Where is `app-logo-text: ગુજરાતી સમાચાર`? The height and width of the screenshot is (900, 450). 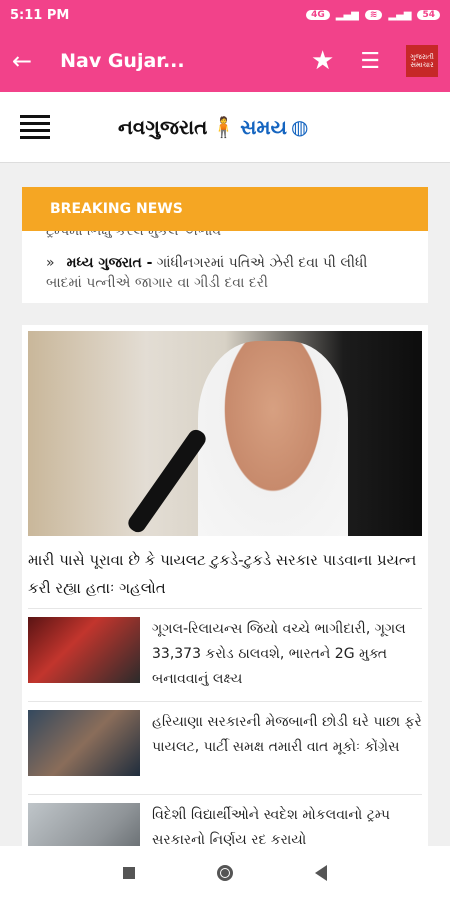 app-logo-text: ગુજરાતી સમાચાર is located at coordinates (422, 61).